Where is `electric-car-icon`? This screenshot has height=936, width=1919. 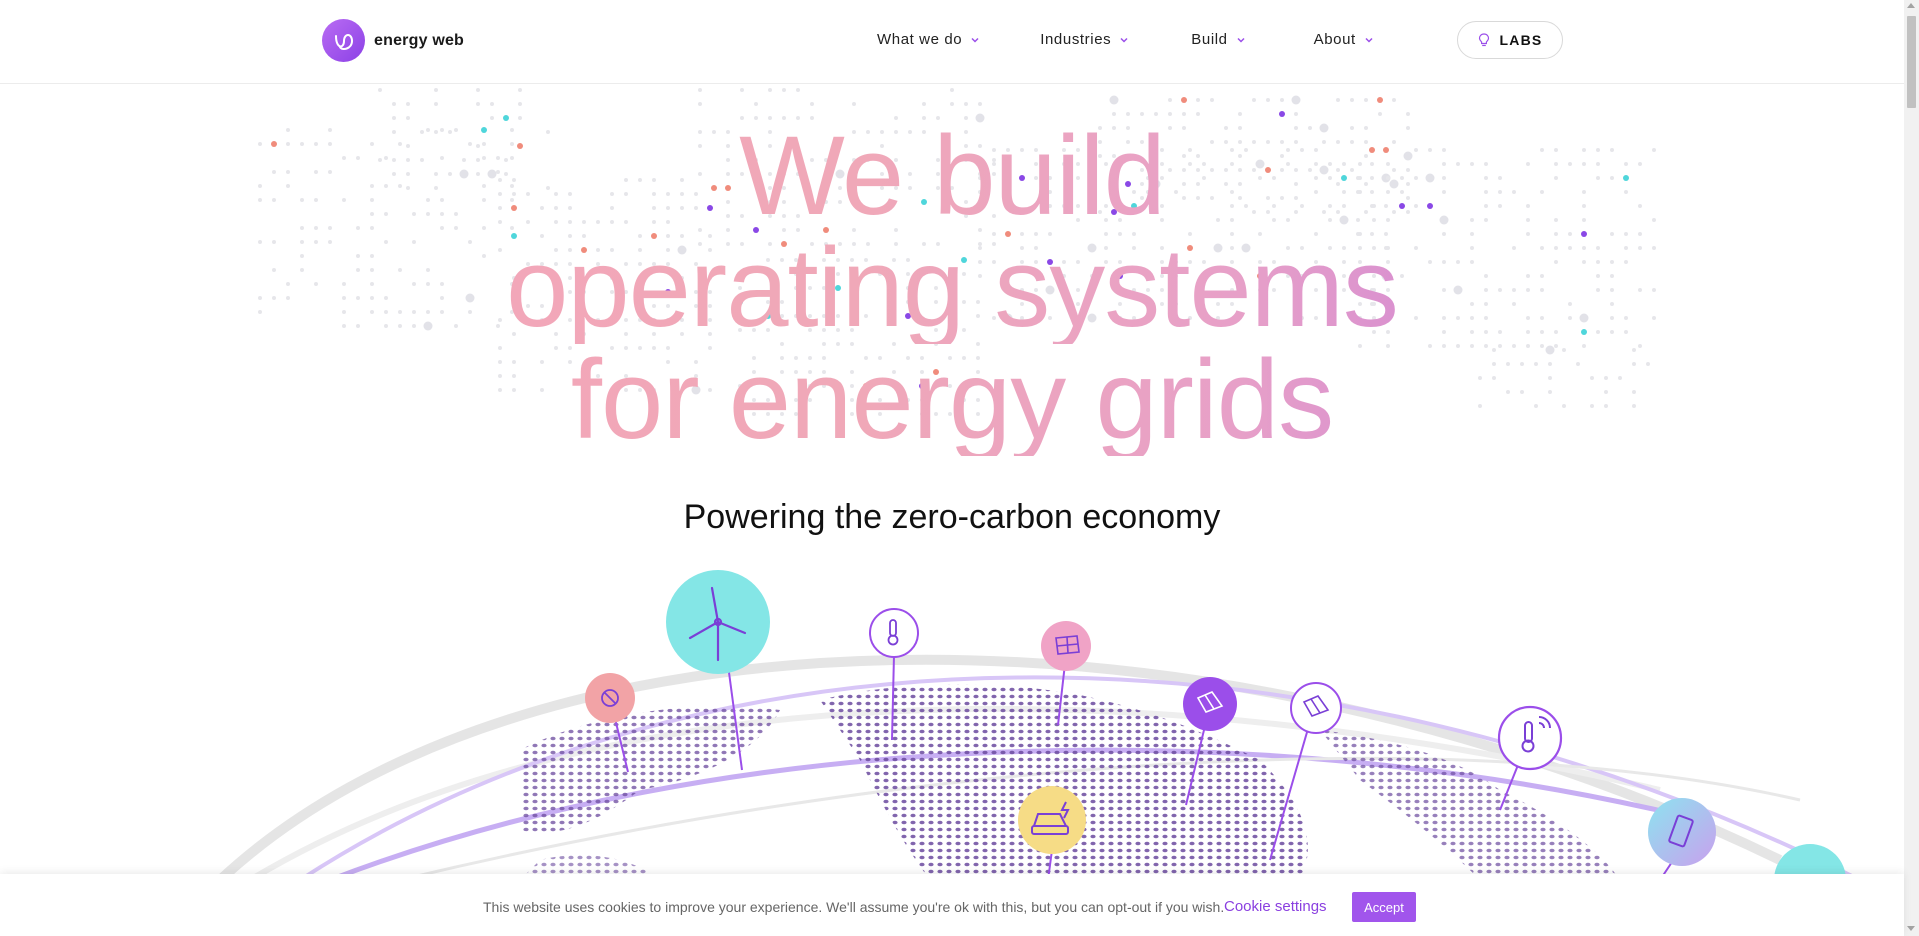 electric-car-icon is located at coordinates (1052, 820).